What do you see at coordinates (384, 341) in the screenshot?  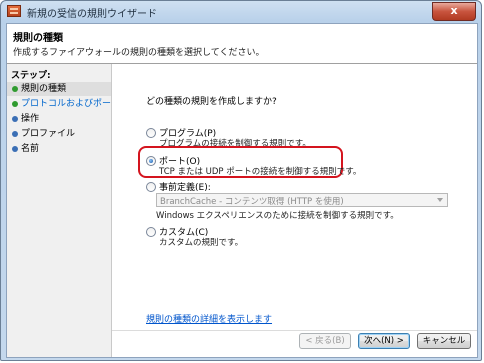 I see `next-button: 次へ(N) >` at bounding box center [384, 341].